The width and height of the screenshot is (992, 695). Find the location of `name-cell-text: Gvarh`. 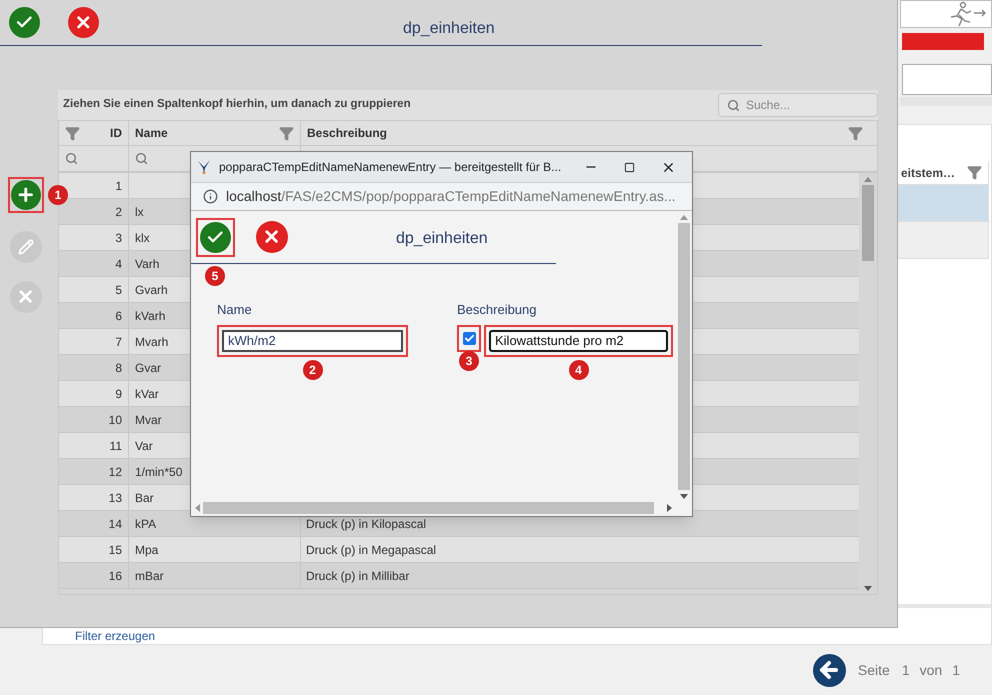

name-cell-text: Gvarh is located at coordinates (151, 290).